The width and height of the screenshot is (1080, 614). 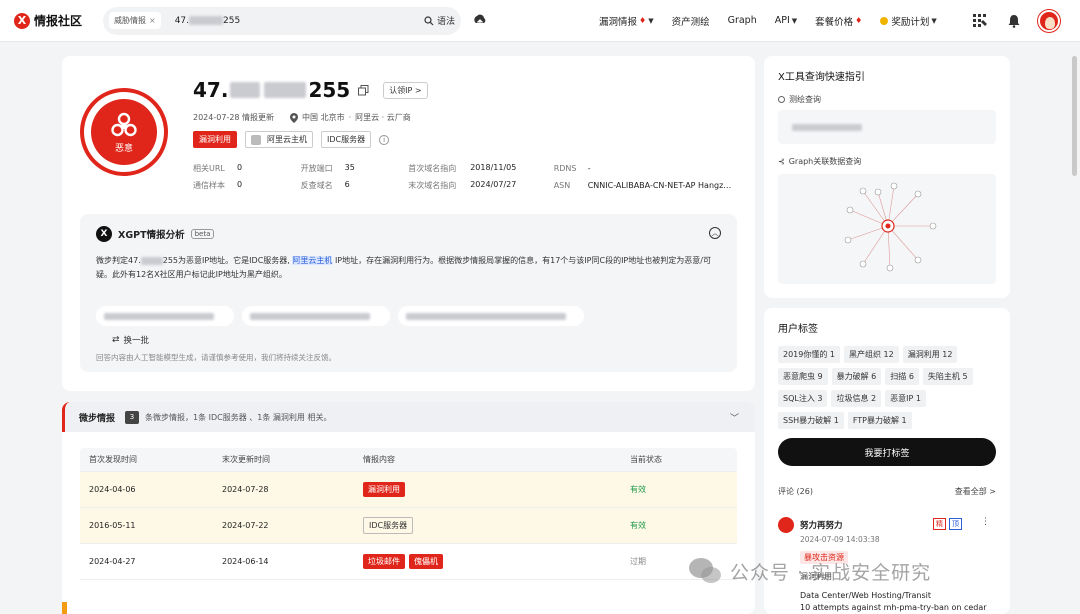 I want to click on table-row: 2024-04-27 2024-06-14 垃圾邮件 傀儡机 过期, so click(x=408, y=562).